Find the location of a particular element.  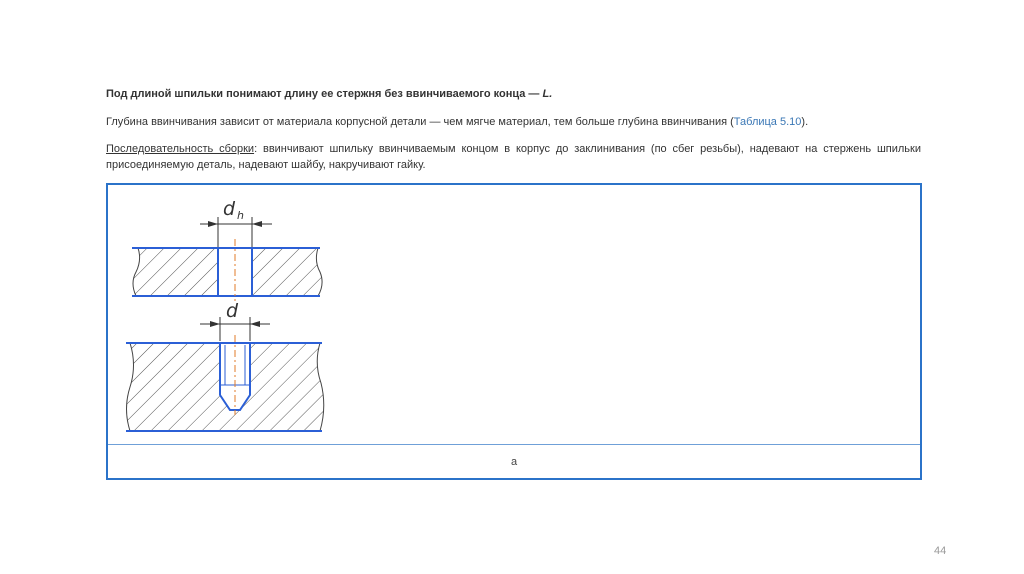

d-arrow-left is located at coordinates (215, 324).